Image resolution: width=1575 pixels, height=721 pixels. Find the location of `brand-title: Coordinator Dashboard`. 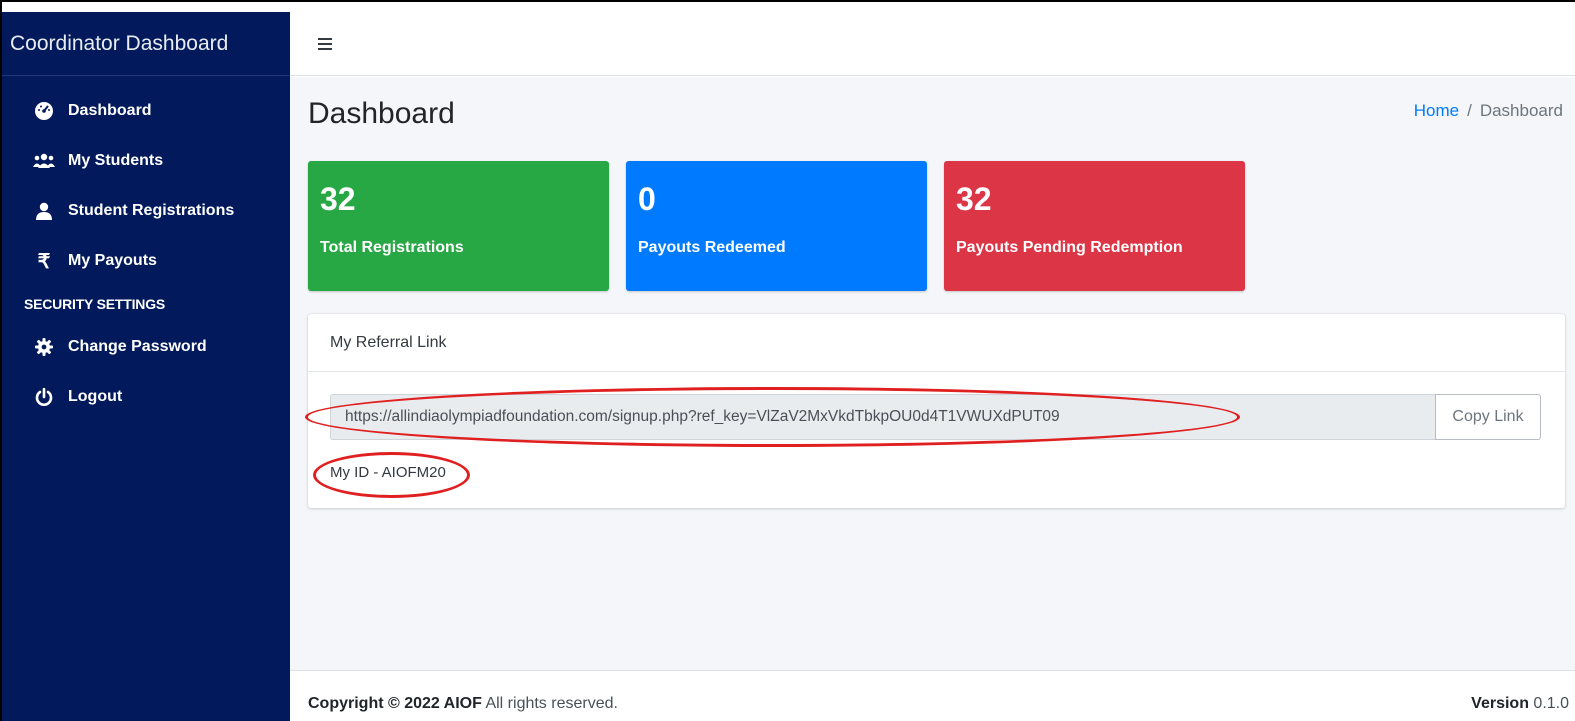

brand-title: Coordinator Dashboard is located at coordinates (146, 44).